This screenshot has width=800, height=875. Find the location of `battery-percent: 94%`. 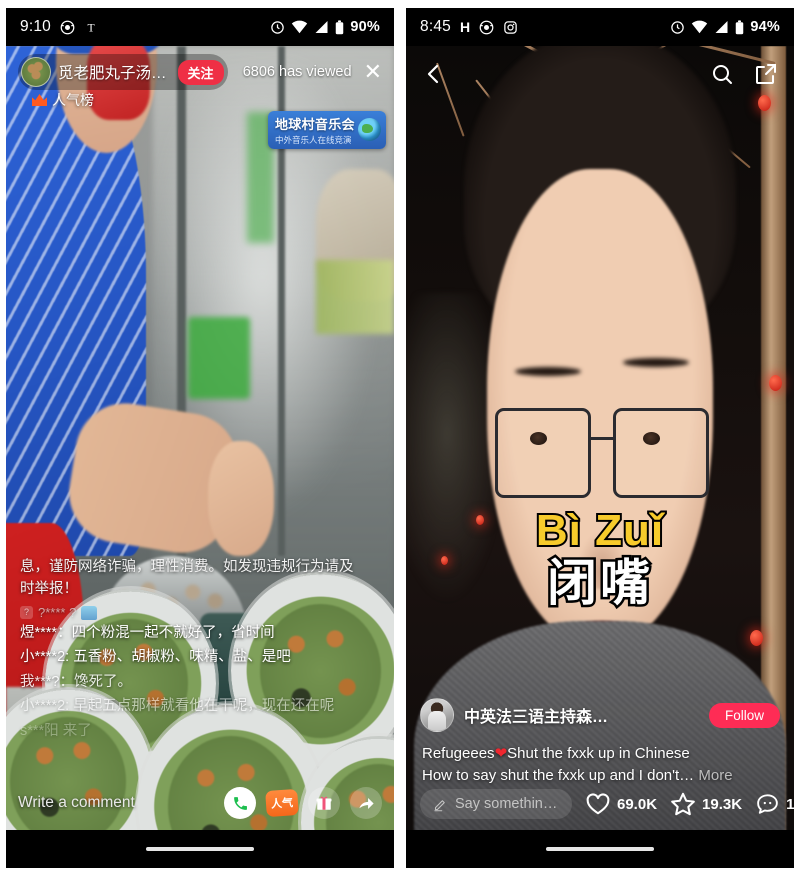

battery-percent: 94% is located at coordinates (765, 27).